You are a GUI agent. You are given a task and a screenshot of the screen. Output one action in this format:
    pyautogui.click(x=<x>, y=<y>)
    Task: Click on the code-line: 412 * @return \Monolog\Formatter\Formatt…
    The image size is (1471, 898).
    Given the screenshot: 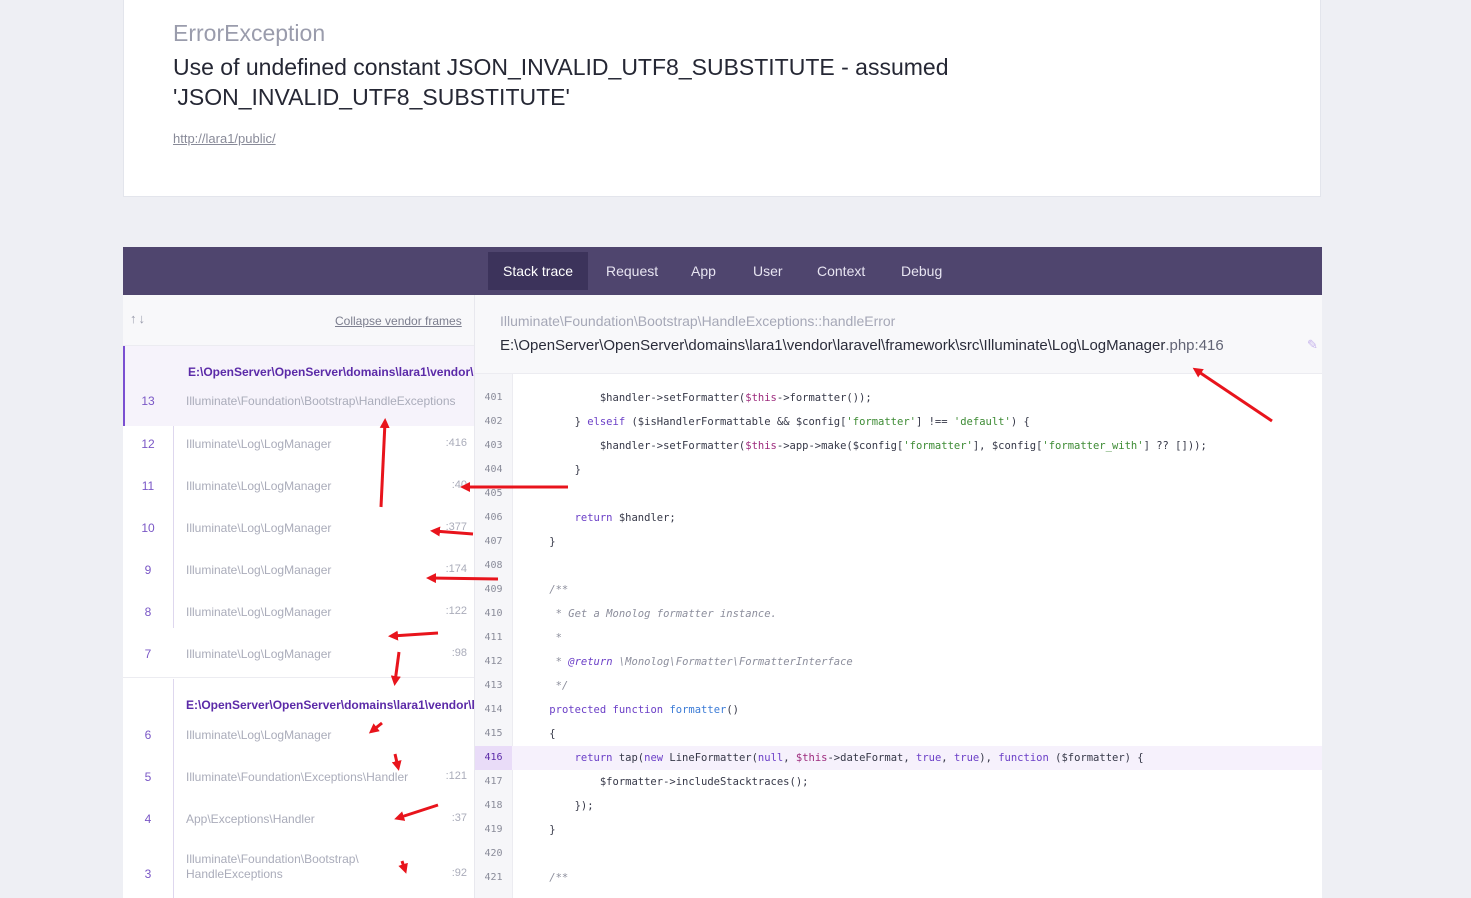 What is the action you would take?
    pyautogui.click(x=898, y=662)
    